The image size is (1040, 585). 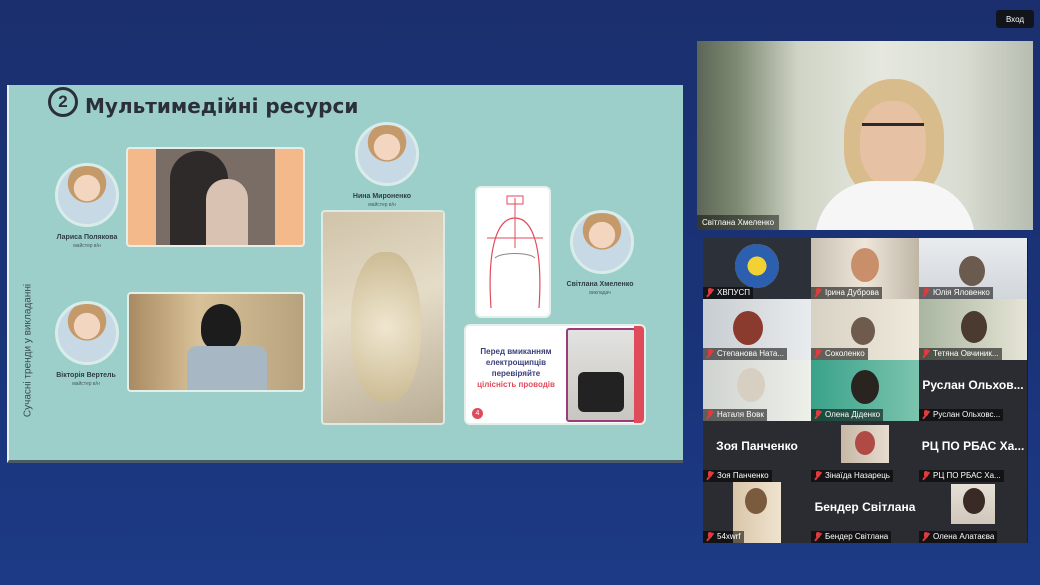 What do you see at coordinates (973, 268) in the screenshot?
I see `participant-tile: Юлія Яловенко` at bounding box center [973, 268].